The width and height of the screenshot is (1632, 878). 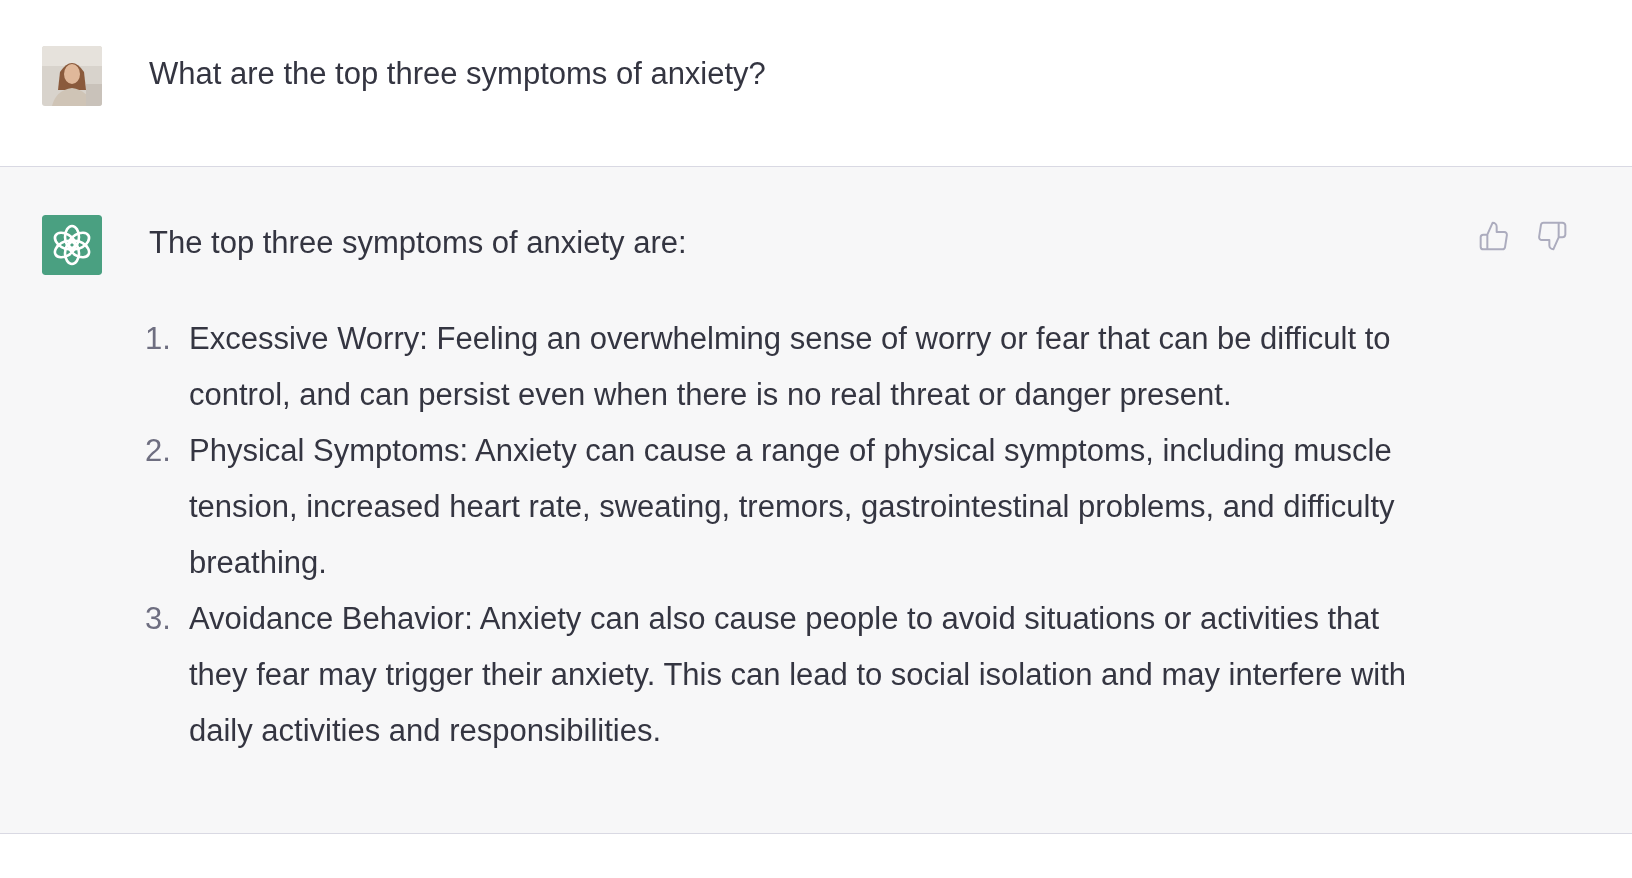 What do you see at coordinates (72, 245) in the screenshot?
I see `logo-icon` at bounding box center [72, 245].